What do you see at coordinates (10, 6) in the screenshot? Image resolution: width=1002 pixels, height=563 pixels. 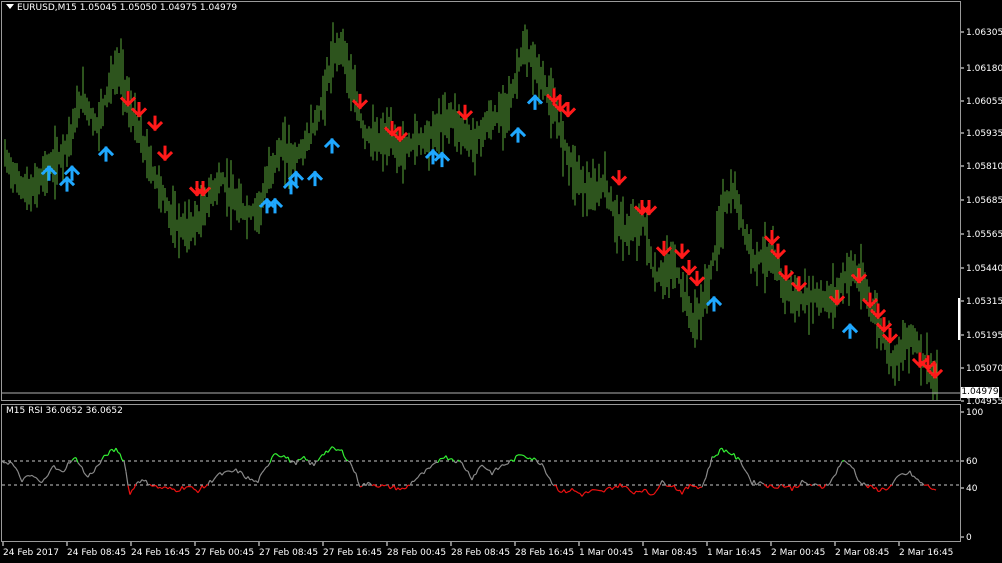 I see `chart-menu-triangle-icon` at bounding box center [10, 6].